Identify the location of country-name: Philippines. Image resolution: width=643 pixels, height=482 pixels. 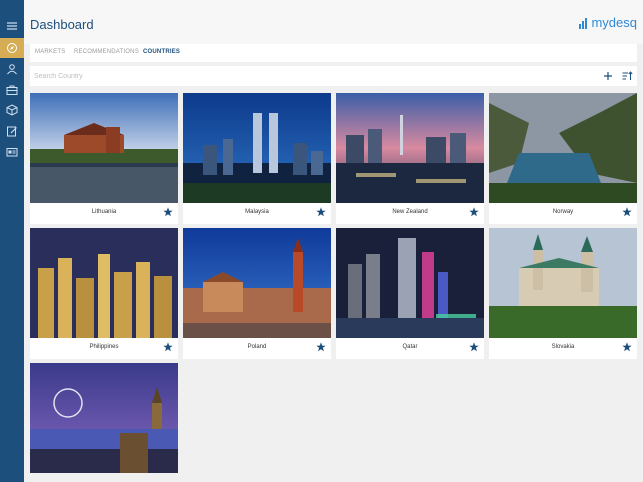
(104, 347).